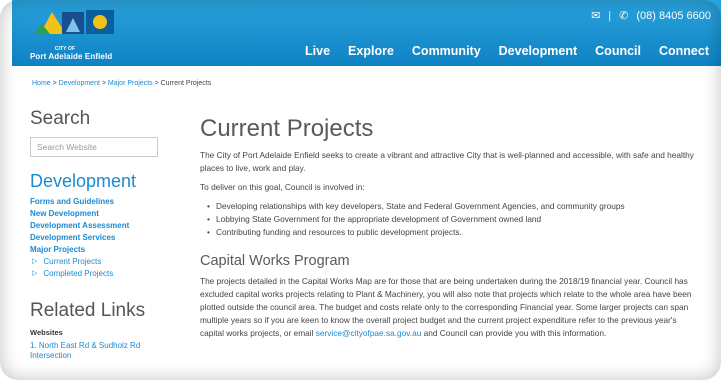 The width and height of the screenshot is (721, 380). What do you see at coordinates (673, 16) in the screenshot?
I see `phone-number: (08) 8405 6600` at bounding box center [673, 16].